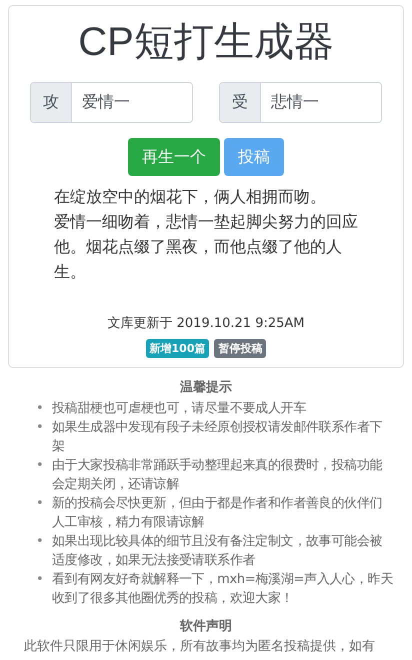 This screenshot has height=660, width=412. Describe the element at coordinates (300, 102) in the screenshot. I see `input-field: 受 悲情一` at that location.